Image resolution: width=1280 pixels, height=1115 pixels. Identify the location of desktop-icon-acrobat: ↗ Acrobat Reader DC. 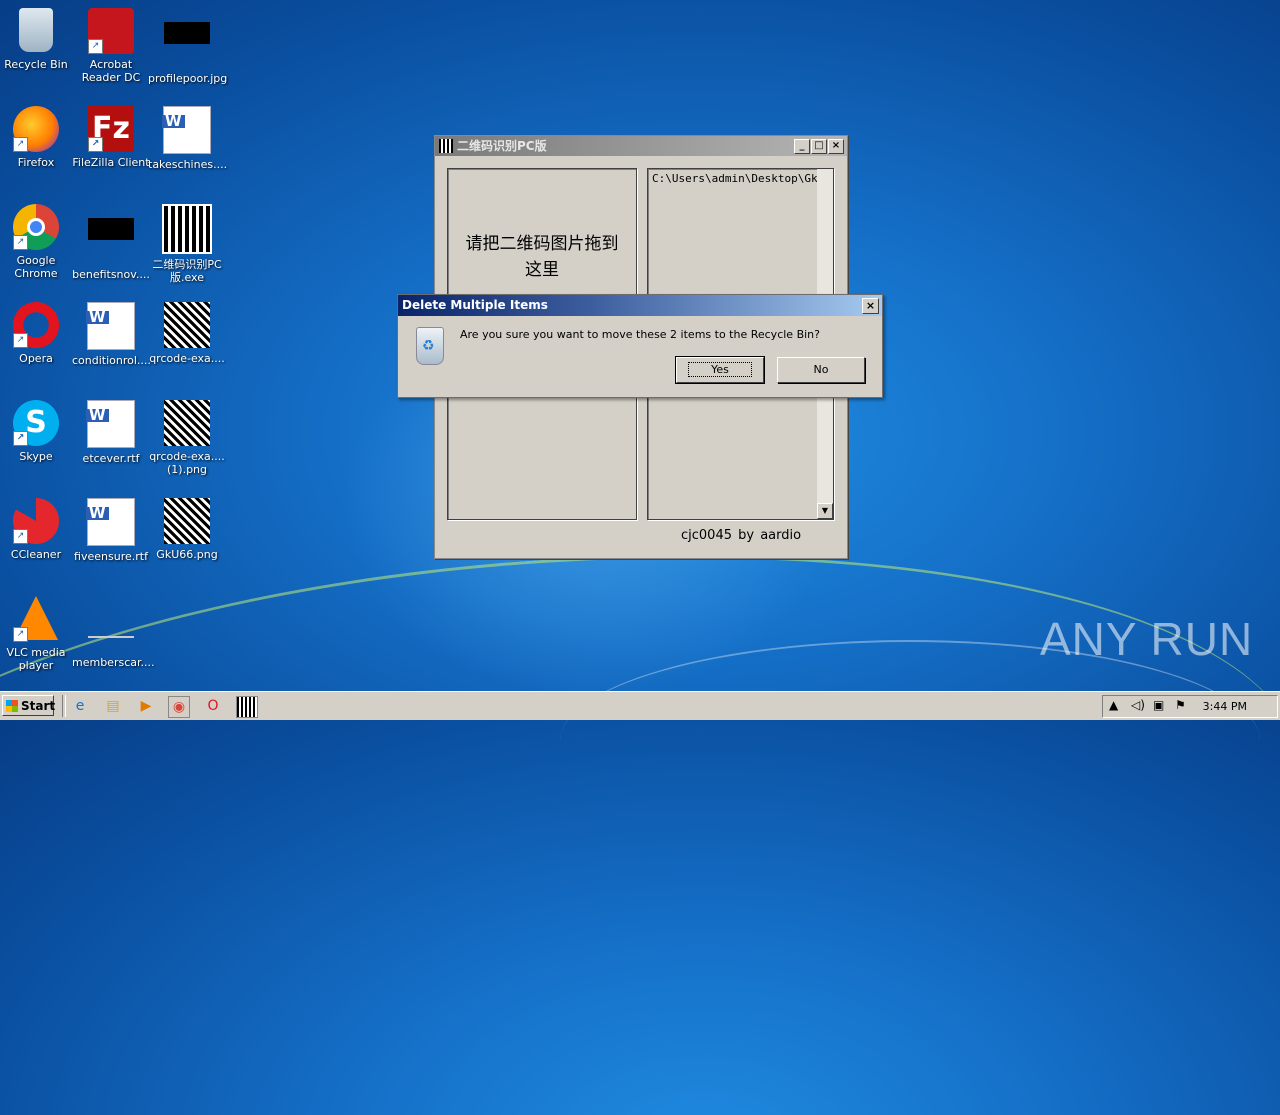
(111, 46).